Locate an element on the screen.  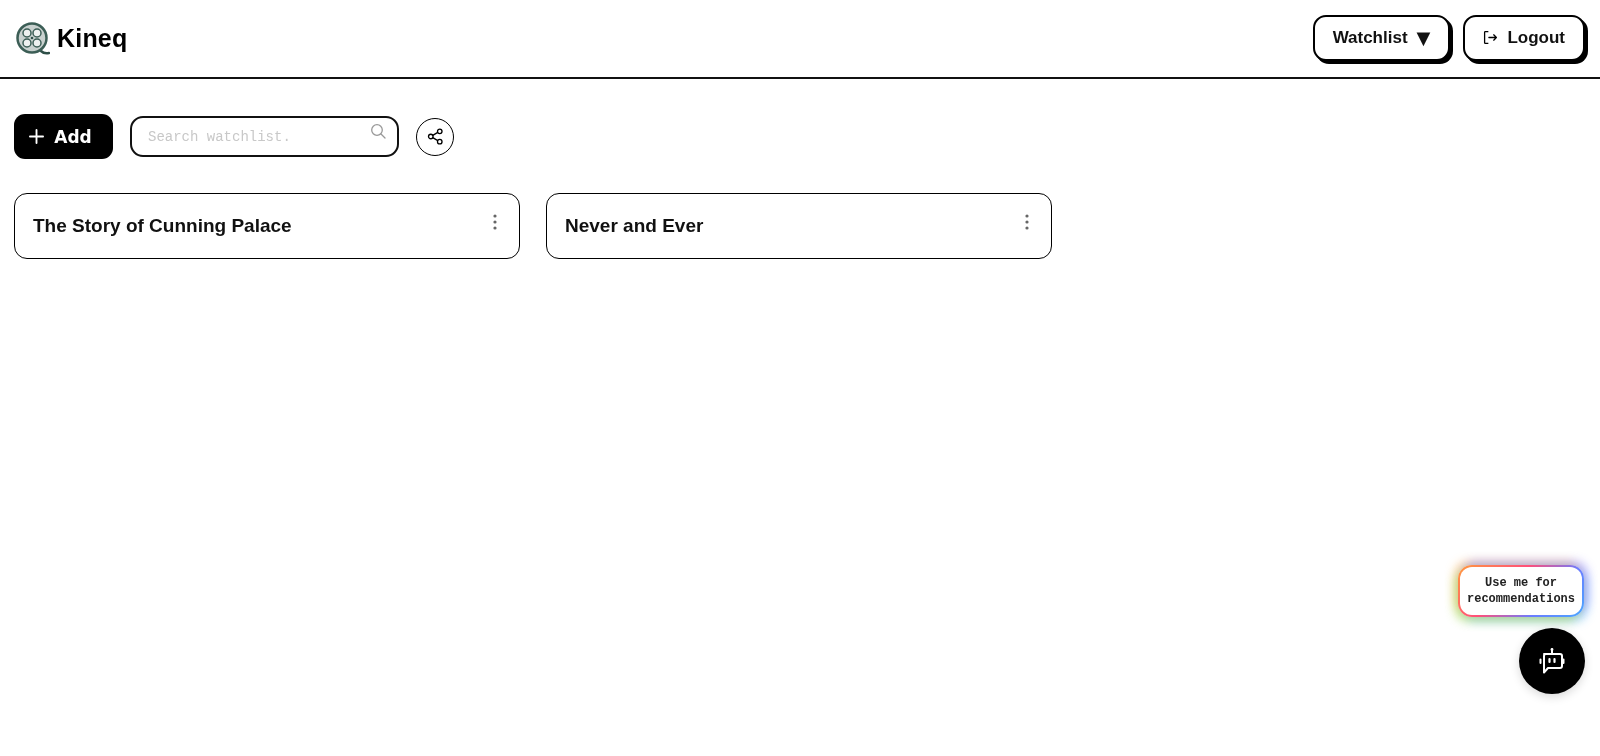
watchlist-dropdown-button: Watchlist ▼ is located at coordinates (1381, 37).